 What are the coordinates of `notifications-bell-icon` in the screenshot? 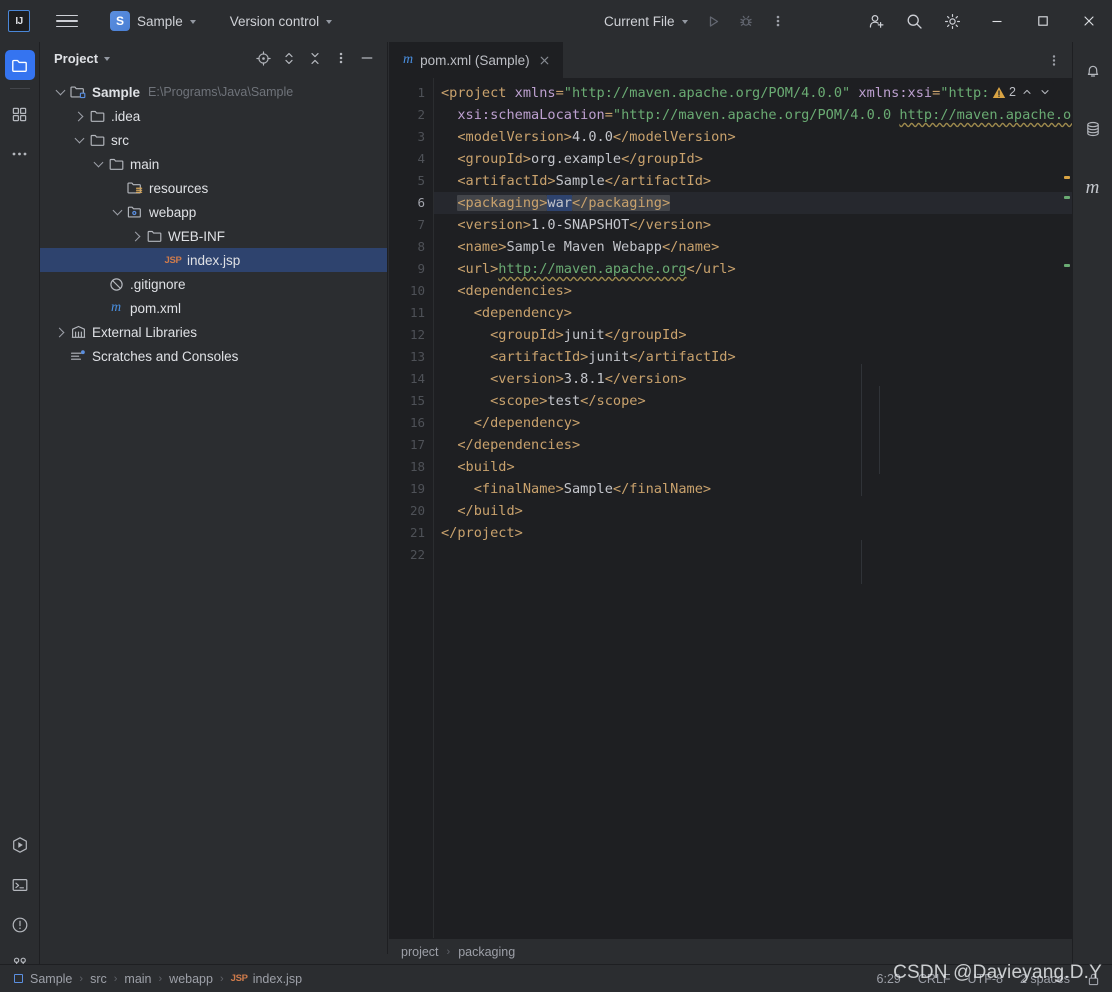 It's located at (1093, 71).